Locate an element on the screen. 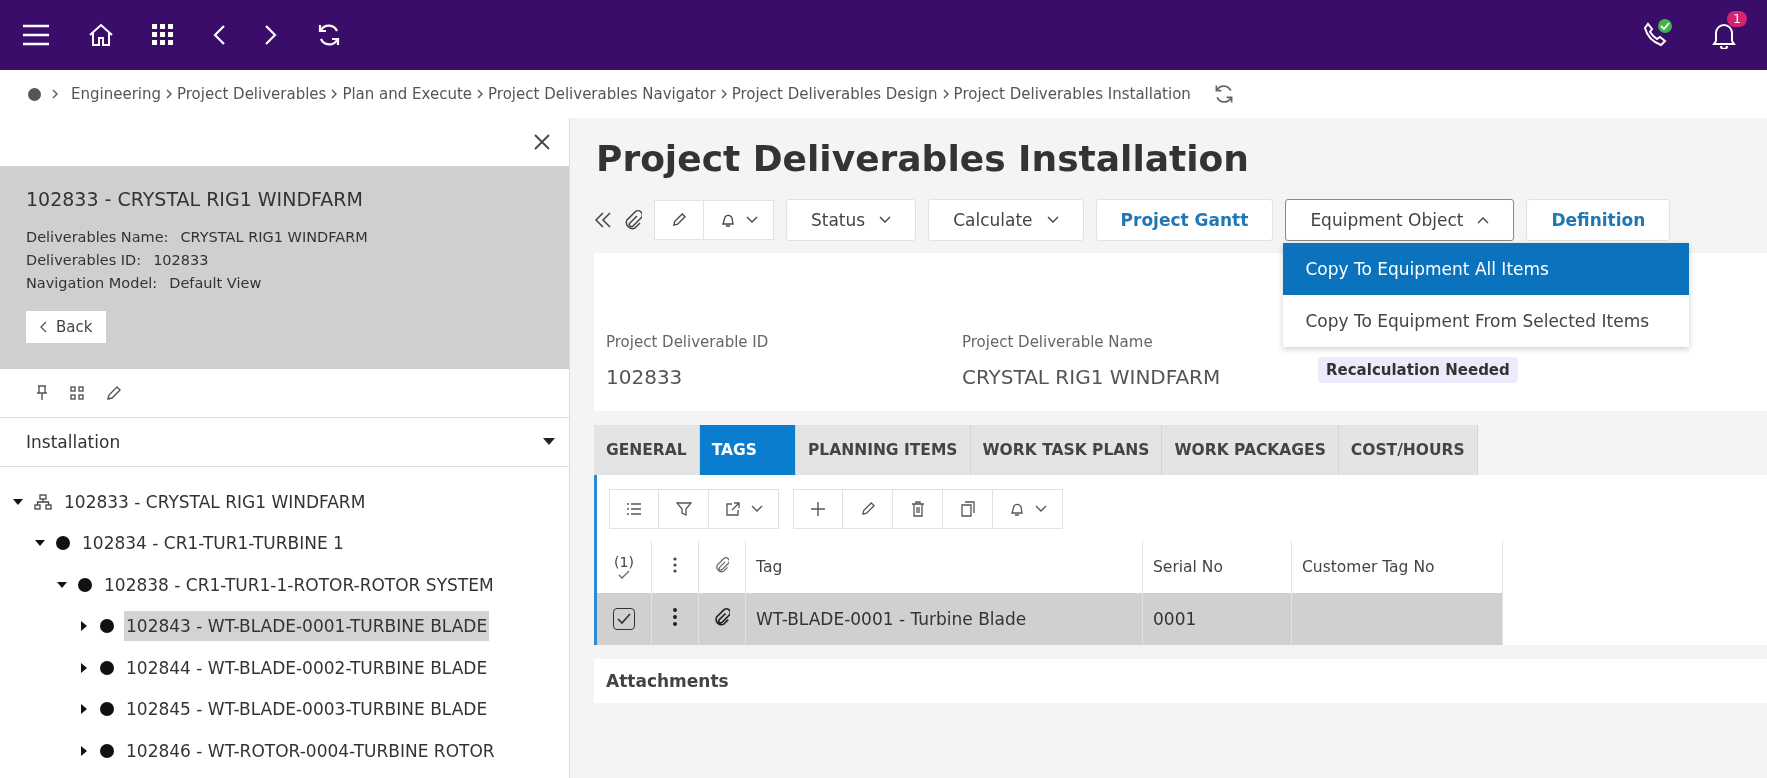 The width and height of the screenshot is (1767, 778). plus-icon is located at coordinates (818, 509).